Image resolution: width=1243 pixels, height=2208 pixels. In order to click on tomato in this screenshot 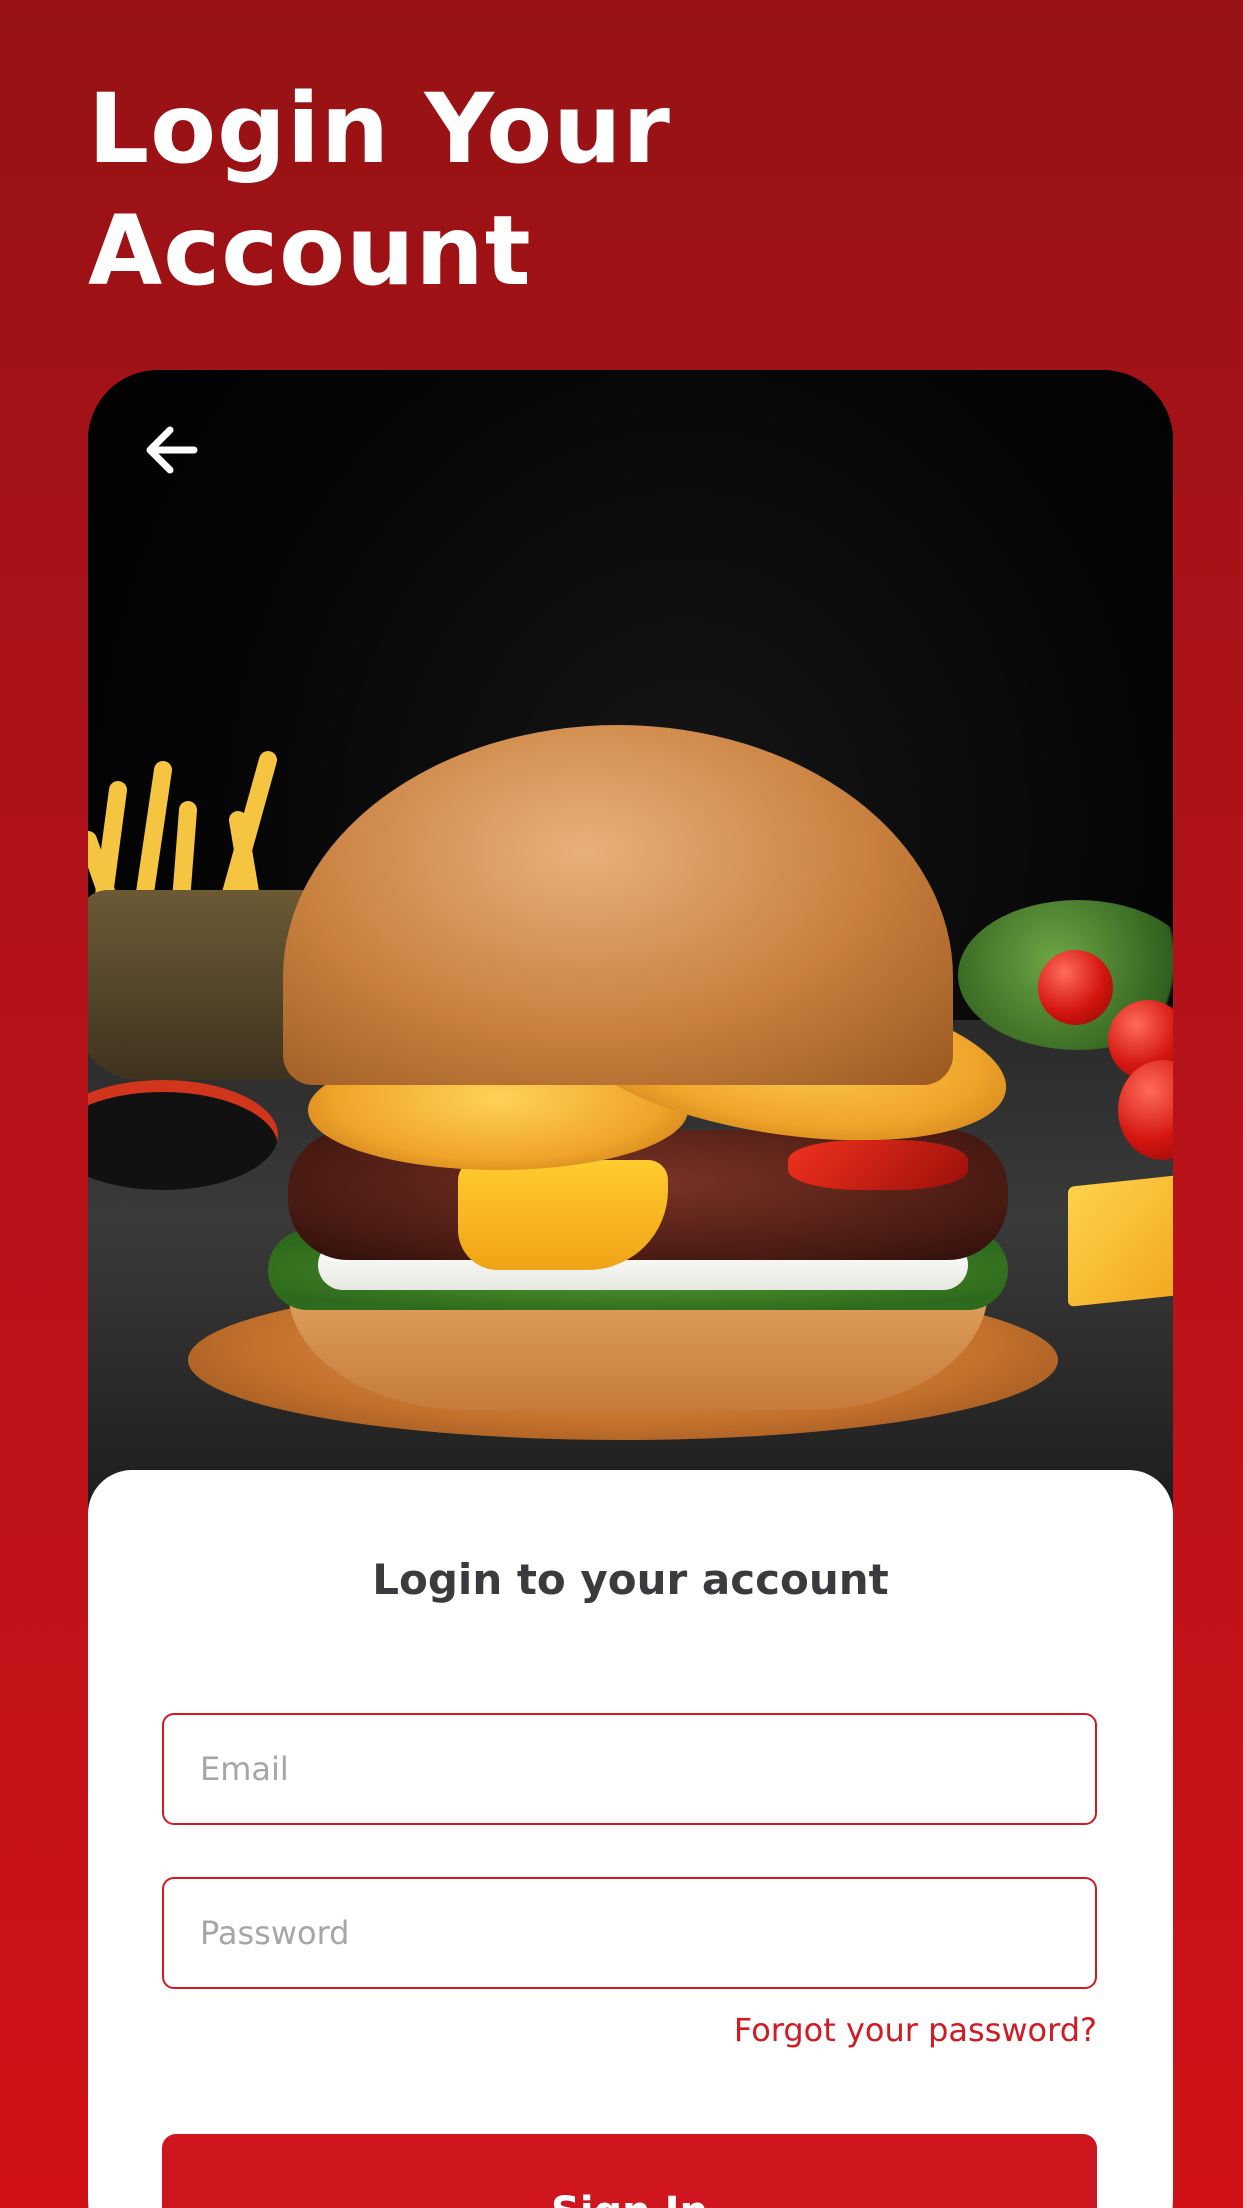, I will do `click(1075, 987)`.